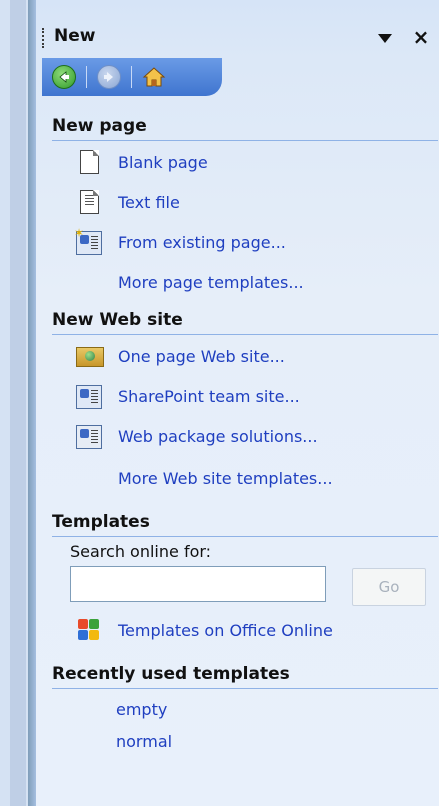 This screenshot has width=439, height=806. Describe the element at coordinates (141, 709) in the screenshot. I see `recent-template-item: empty` at that location.